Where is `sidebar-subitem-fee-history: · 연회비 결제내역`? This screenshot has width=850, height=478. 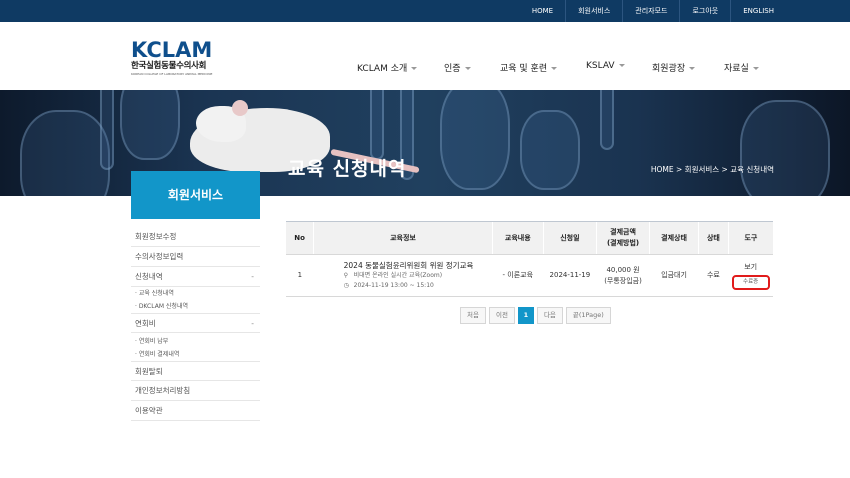
sidebar-subitem-fee-history: · 연회비 결제내역 is located at coordinates (195, 354).